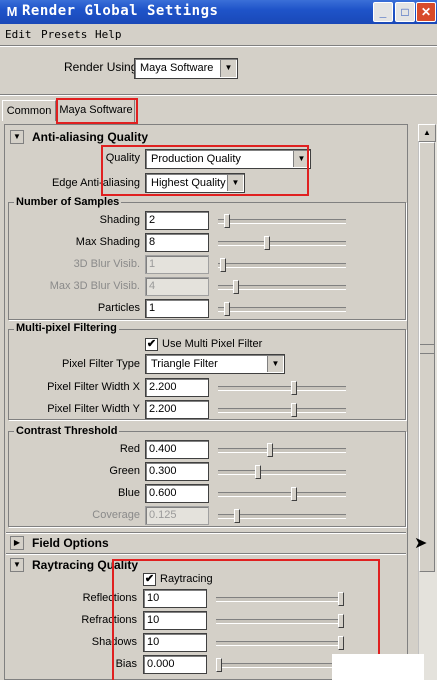  What do you see at coordinates (426, 12) in the screenshot?
I see `close-button: ✕` at bounding box center [426, 12].